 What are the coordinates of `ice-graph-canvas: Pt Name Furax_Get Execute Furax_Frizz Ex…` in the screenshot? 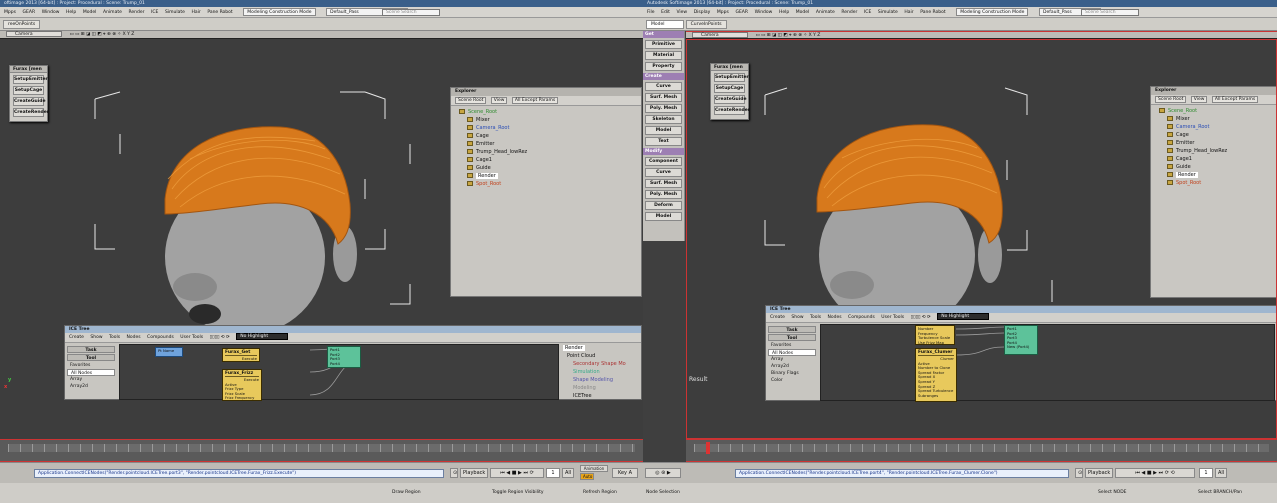 It's located at (339, 372).